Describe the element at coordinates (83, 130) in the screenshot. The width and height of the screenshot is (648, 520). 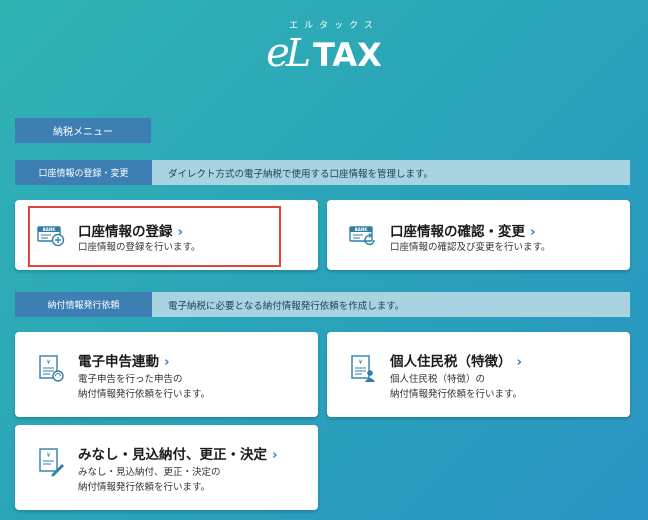
I see `tax-menu-label: 納税メニュー` at that location.